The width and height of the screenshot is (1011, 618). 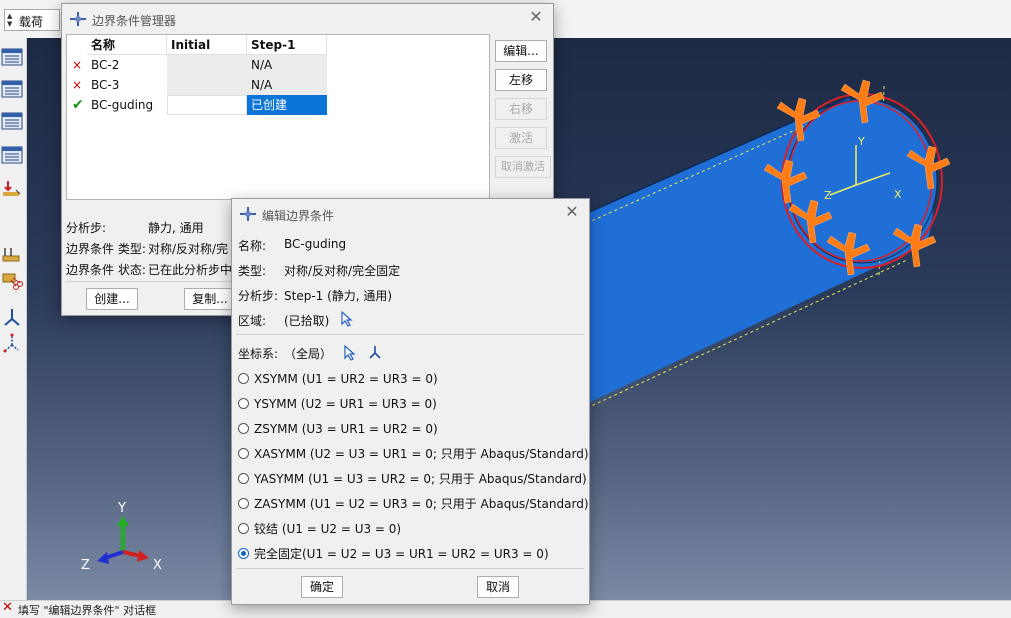 What do you see at coordinates (207, 45) in the screenshot?
I see `column-header-initial: Initial` at bounding box center [207, 45].